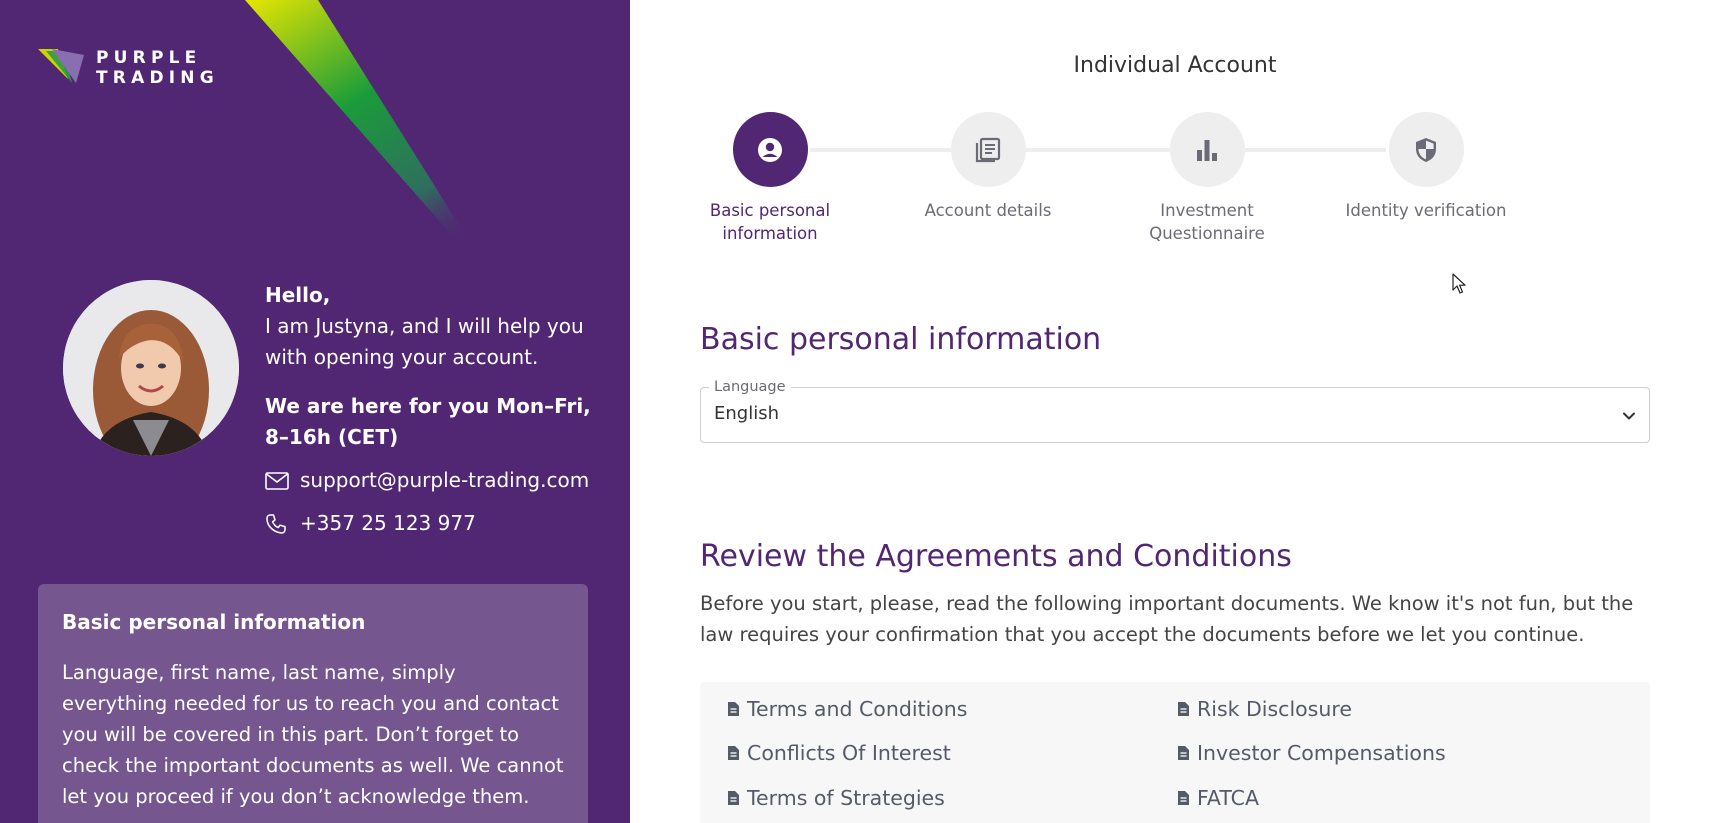 The width and height of the screenshot is (1726, 823). Describe the element at coordinates (988, 210) in the screenshot. I see `step-label: Account details` at that location.